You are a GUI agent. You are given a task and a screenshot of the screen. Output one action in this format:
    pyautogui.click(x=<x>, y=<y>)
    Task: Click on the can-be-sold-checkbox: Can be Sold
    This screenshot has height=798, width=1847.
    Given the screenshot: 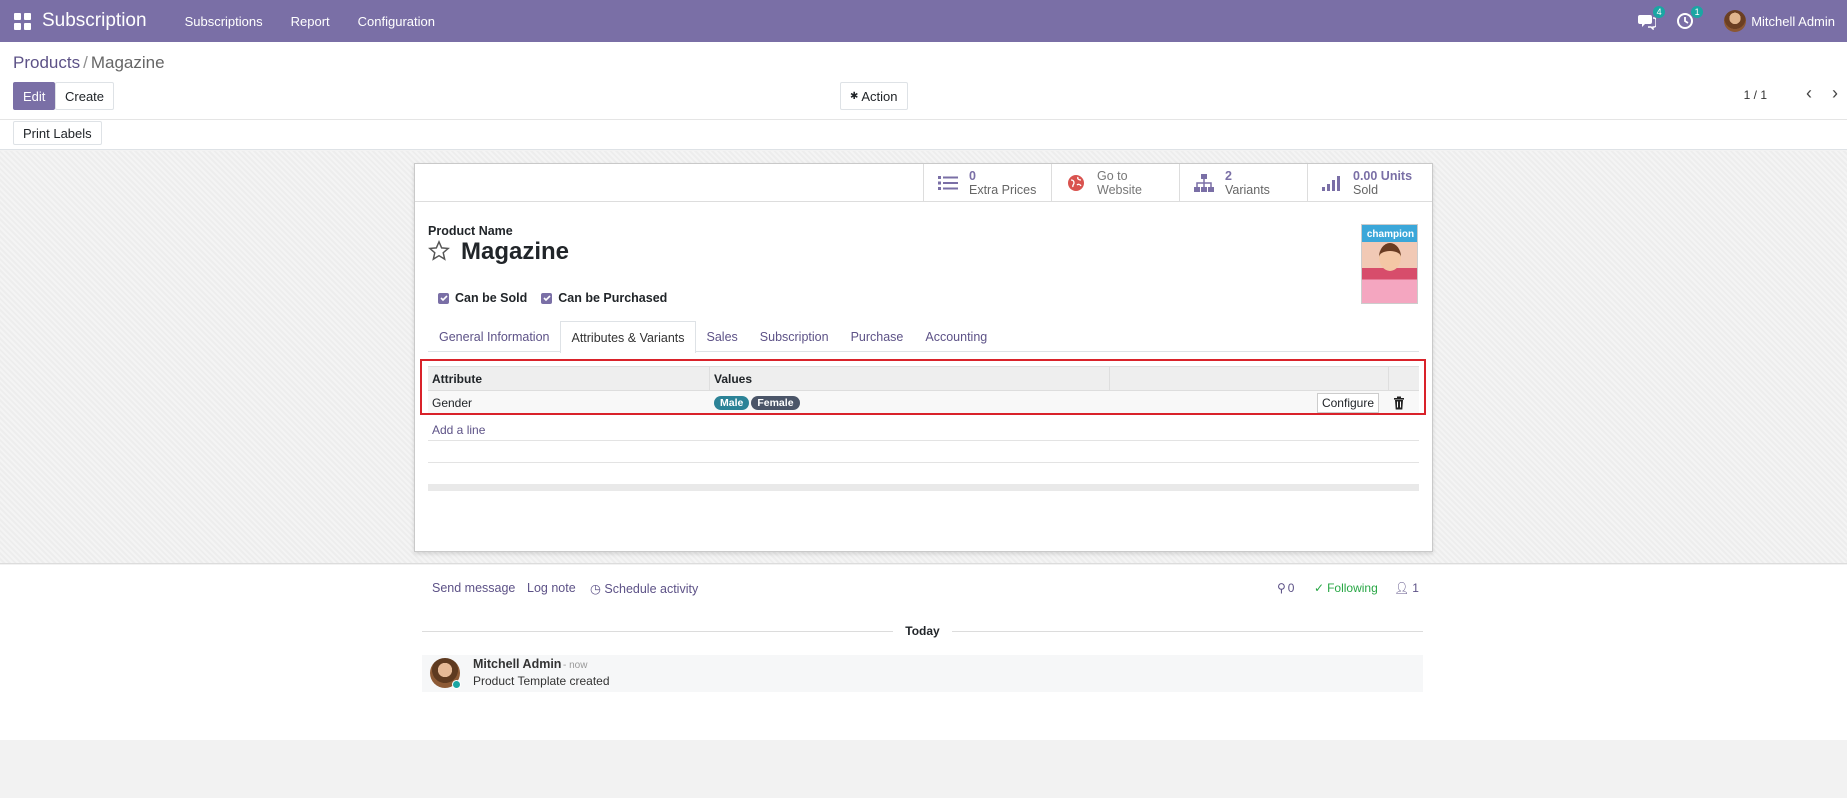 What is the action you would take?
    pyautogui.click(x=482, y=298)
    